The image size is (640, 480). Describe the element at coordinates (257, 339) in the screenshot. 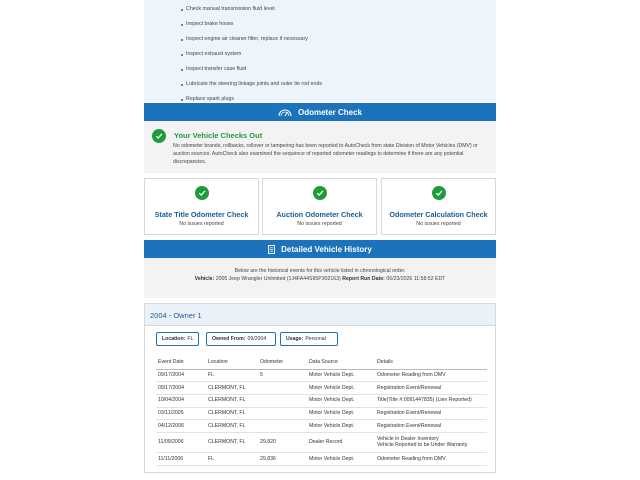

I see `owned-from-value: 09/2004` at that location.